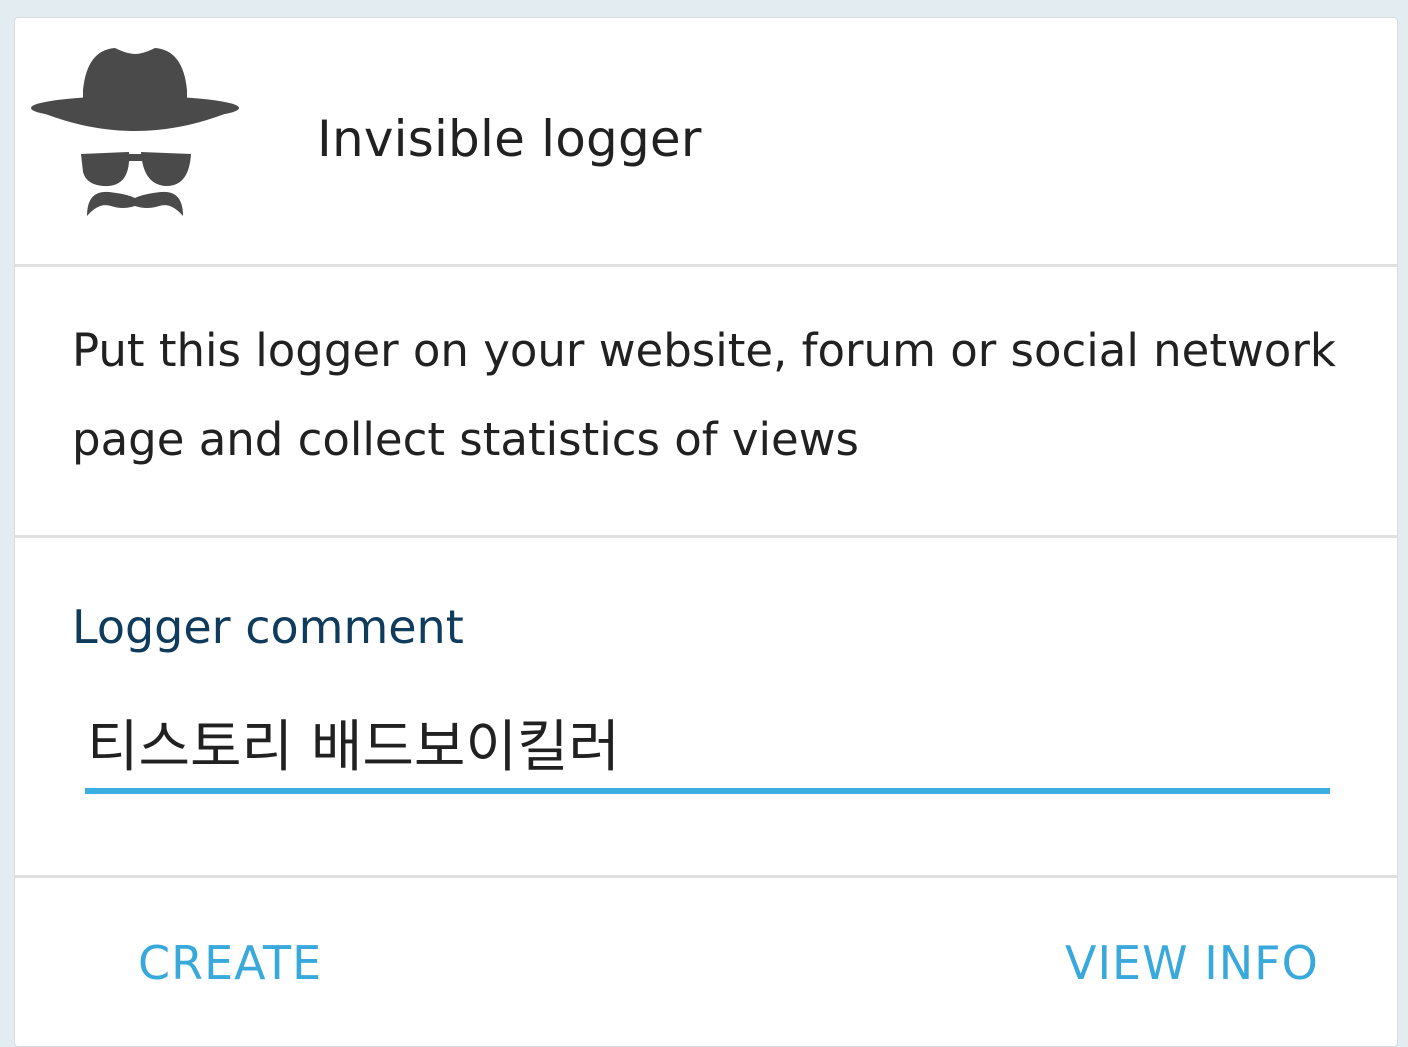  What do you see at coordinates (1192, 963) in the screenshot?
I see `view-info-button: VIEW INFO` at bounding box center [1192, 963].